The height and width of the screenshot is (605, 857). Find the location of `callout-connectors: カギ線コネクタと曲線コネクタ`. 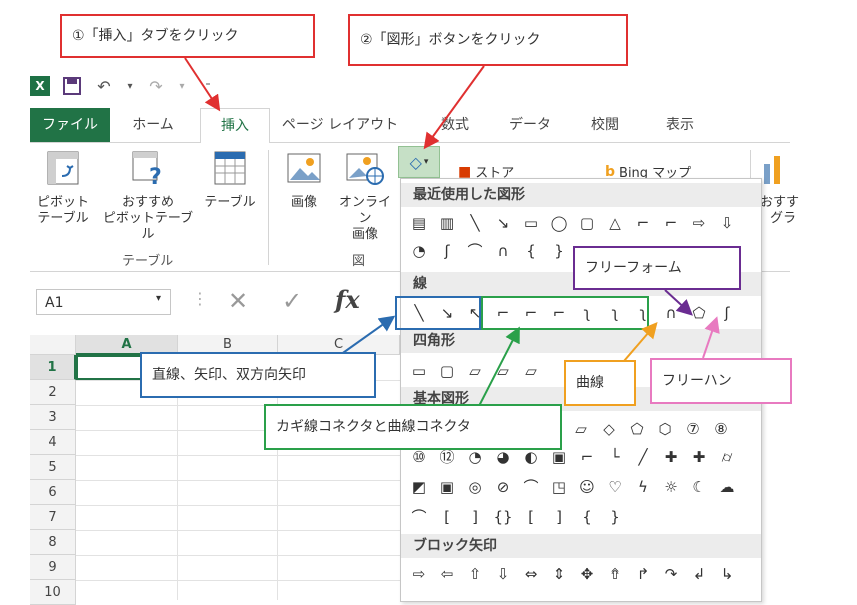

callout-connectors: カギ線コネクタと曲線コネクタ is located at coordinates (413, 427).